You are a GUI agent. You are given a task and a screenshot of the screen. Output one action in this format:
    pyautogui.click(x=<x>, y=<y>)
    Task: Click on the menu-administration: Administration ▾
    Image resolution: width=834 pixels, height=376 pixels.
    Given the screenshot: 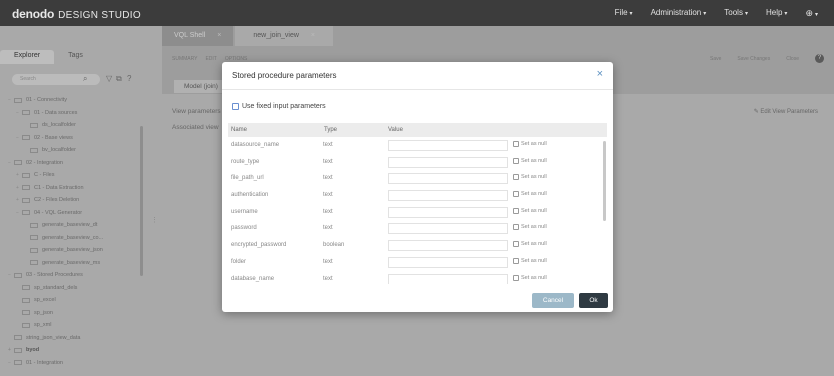 What is the action you would take?
    pyautogui.click(x=679, y=13)
    